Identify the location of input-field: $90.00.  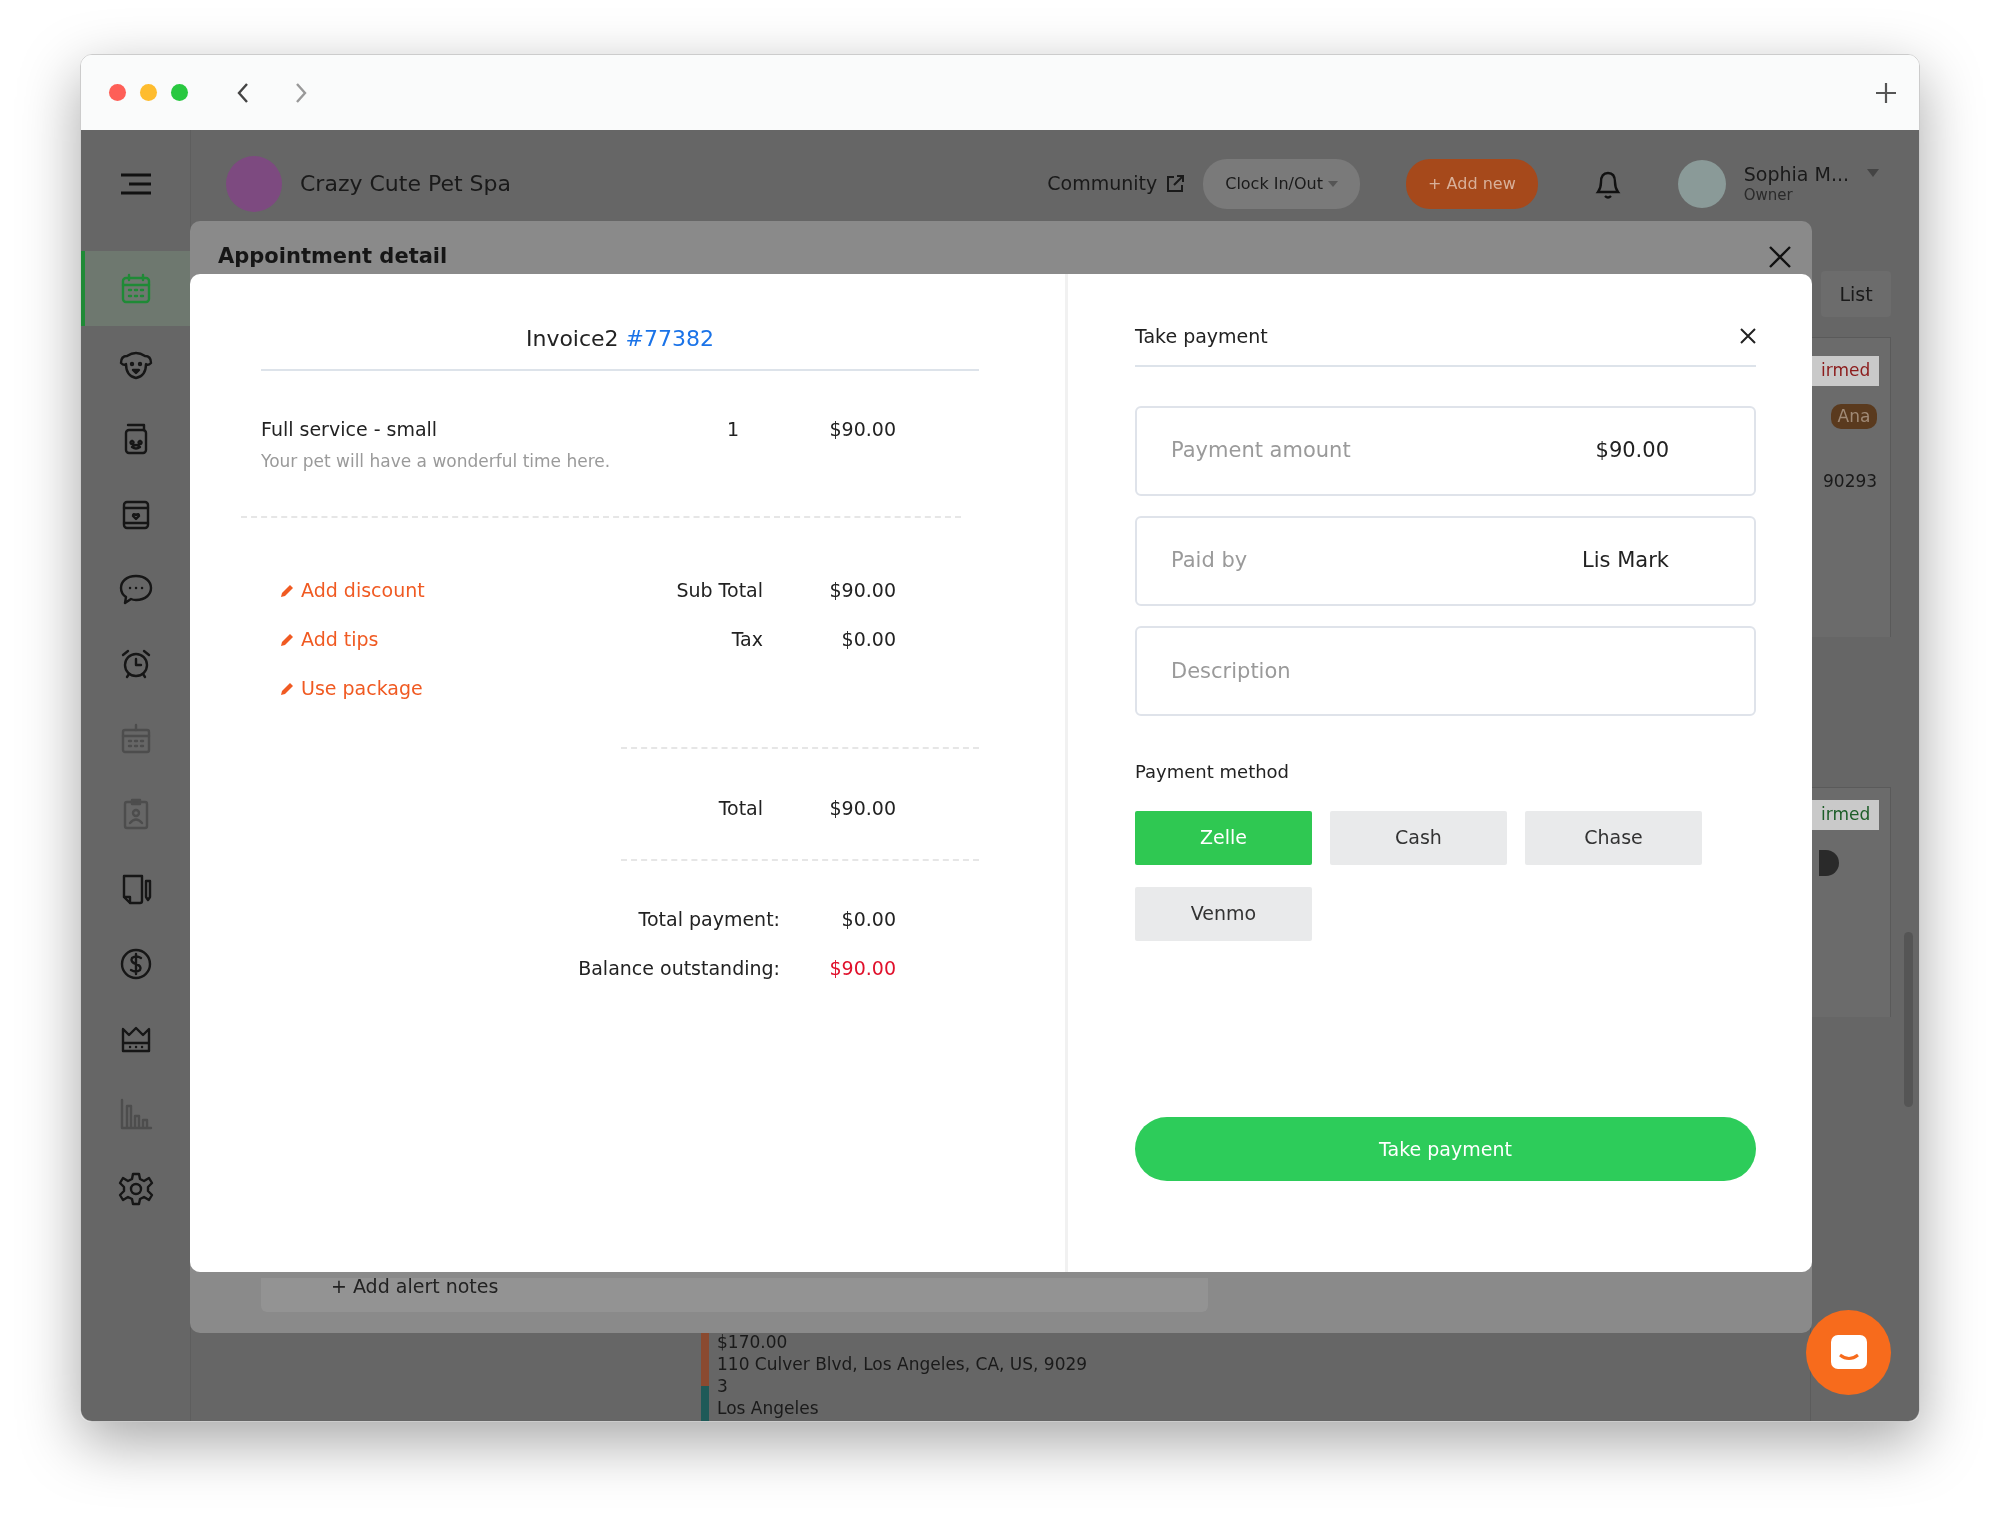
(1621, 450).